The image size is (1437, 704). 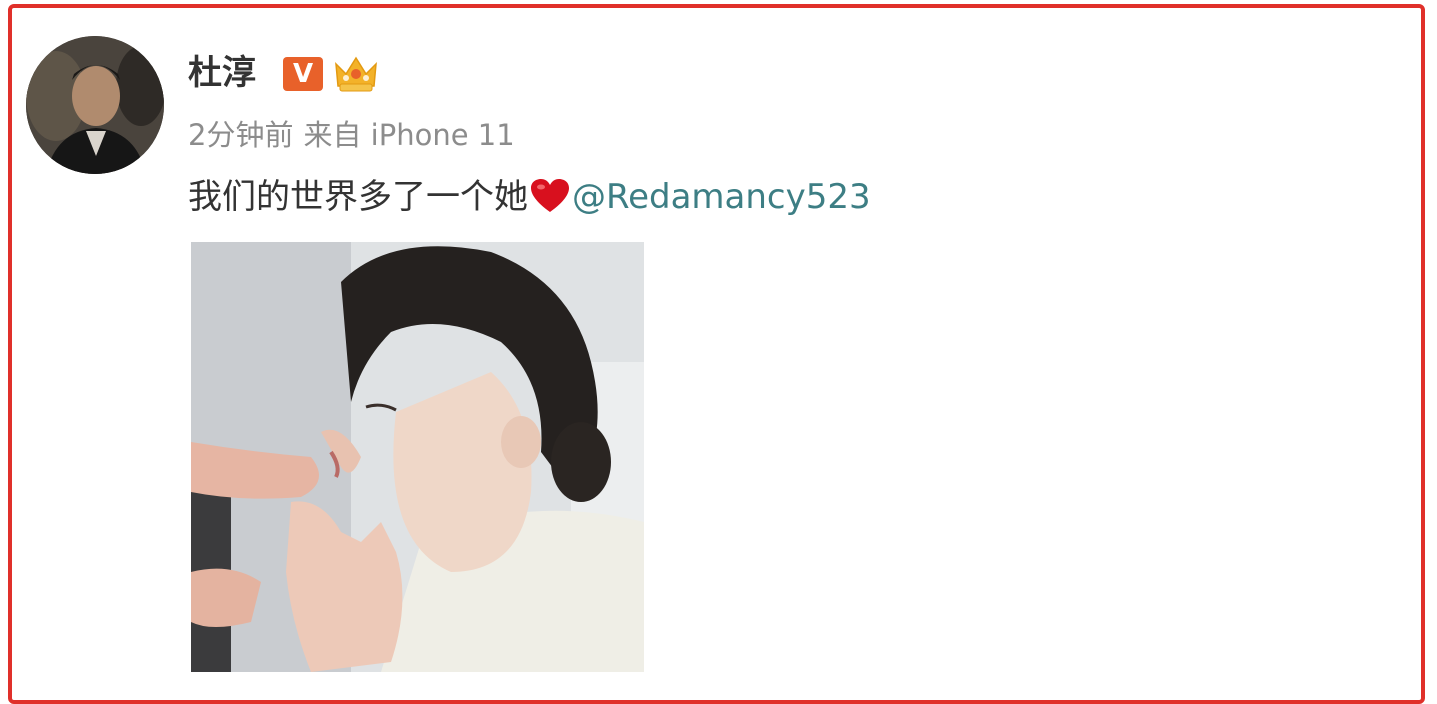 I want to click on post-meta: 2分钟前 来自 iPhone 11, so click(x=351, y=135).